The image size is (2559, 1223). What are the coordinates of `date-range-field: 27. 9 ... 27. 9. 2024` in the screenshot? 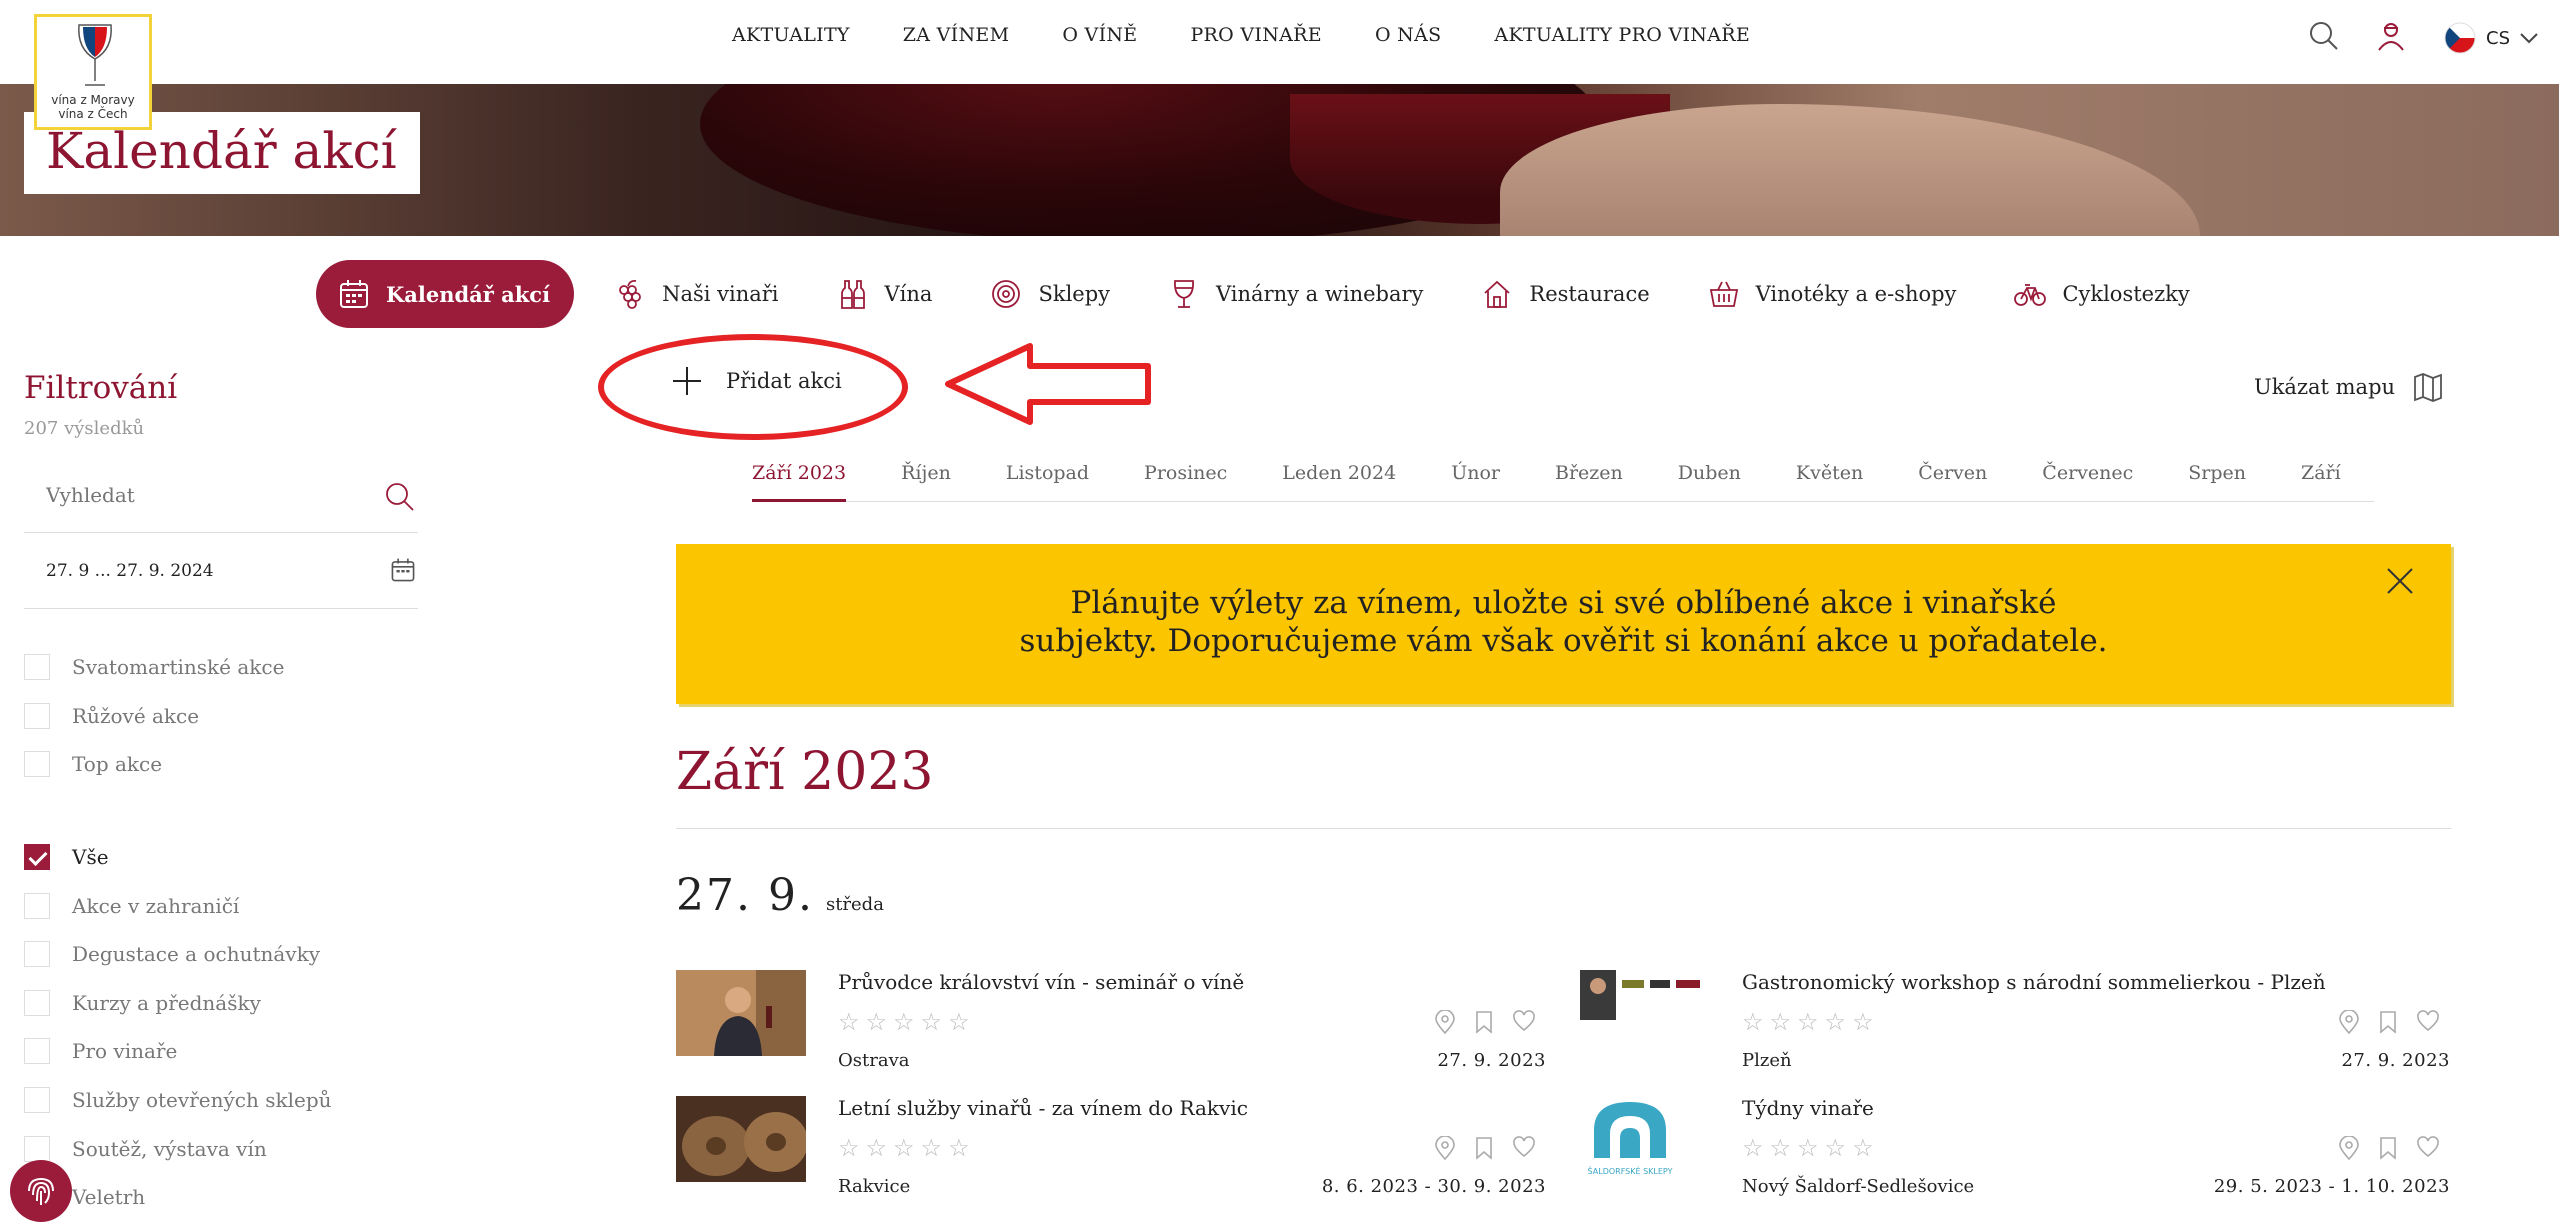 It's located at (221, 571).